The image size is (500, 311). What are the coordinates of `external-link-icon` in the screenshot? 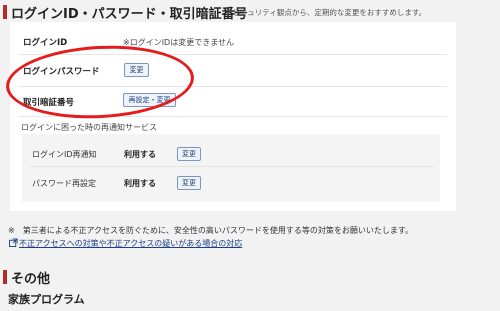 It's located at (13, 242).